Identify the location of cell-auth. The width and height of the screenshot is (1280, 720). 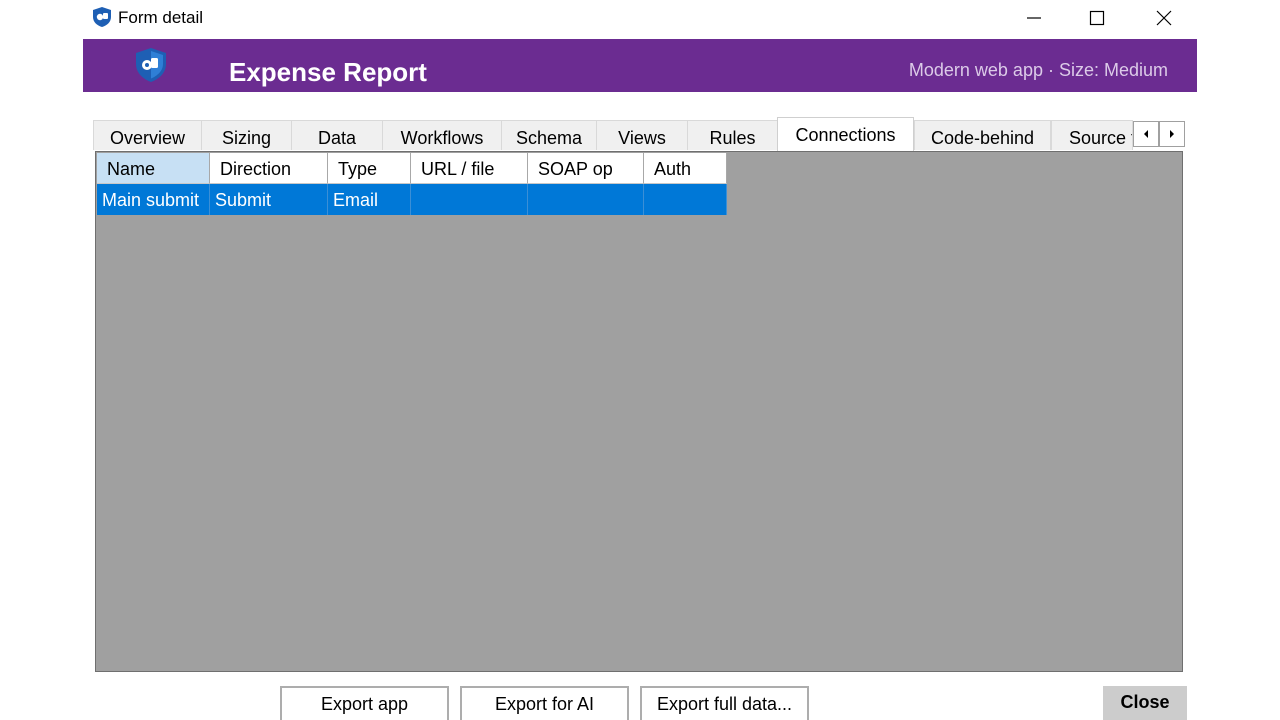
(685, 199).